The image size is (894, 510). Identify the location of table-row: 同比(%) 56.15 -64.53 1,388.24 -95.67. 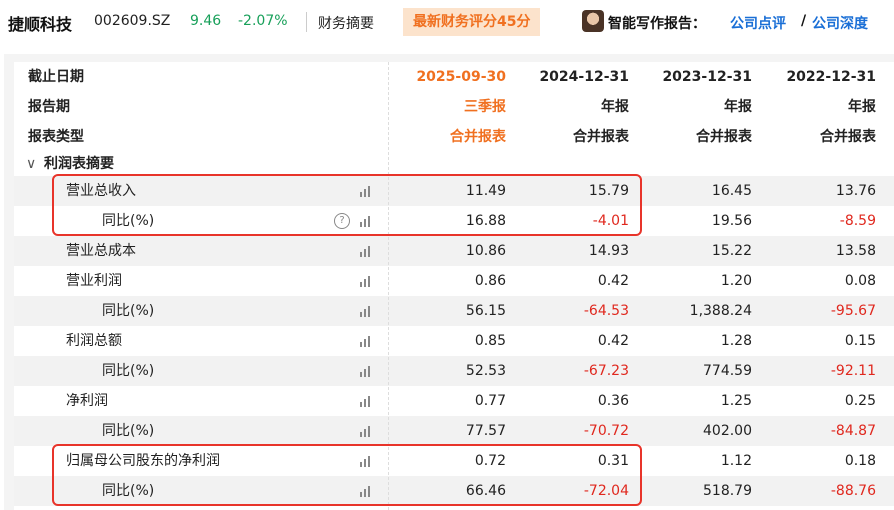
(454, 311).